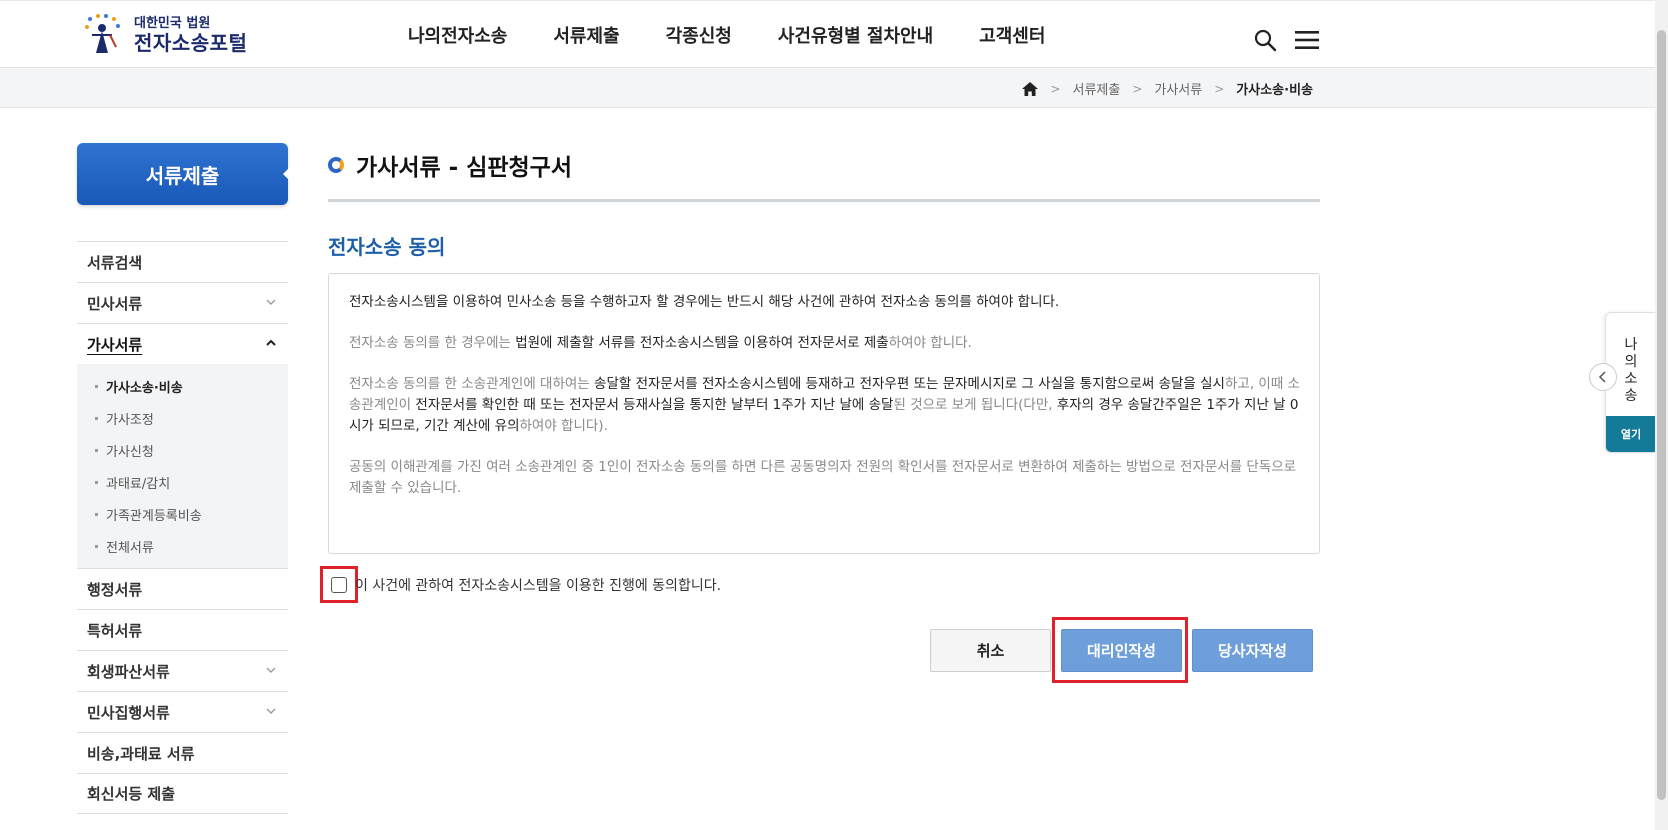 Image resolution: width=1668 pixels, height=830 pixels. I want to click on quick-panel-char: 송, so click(1631, 396).